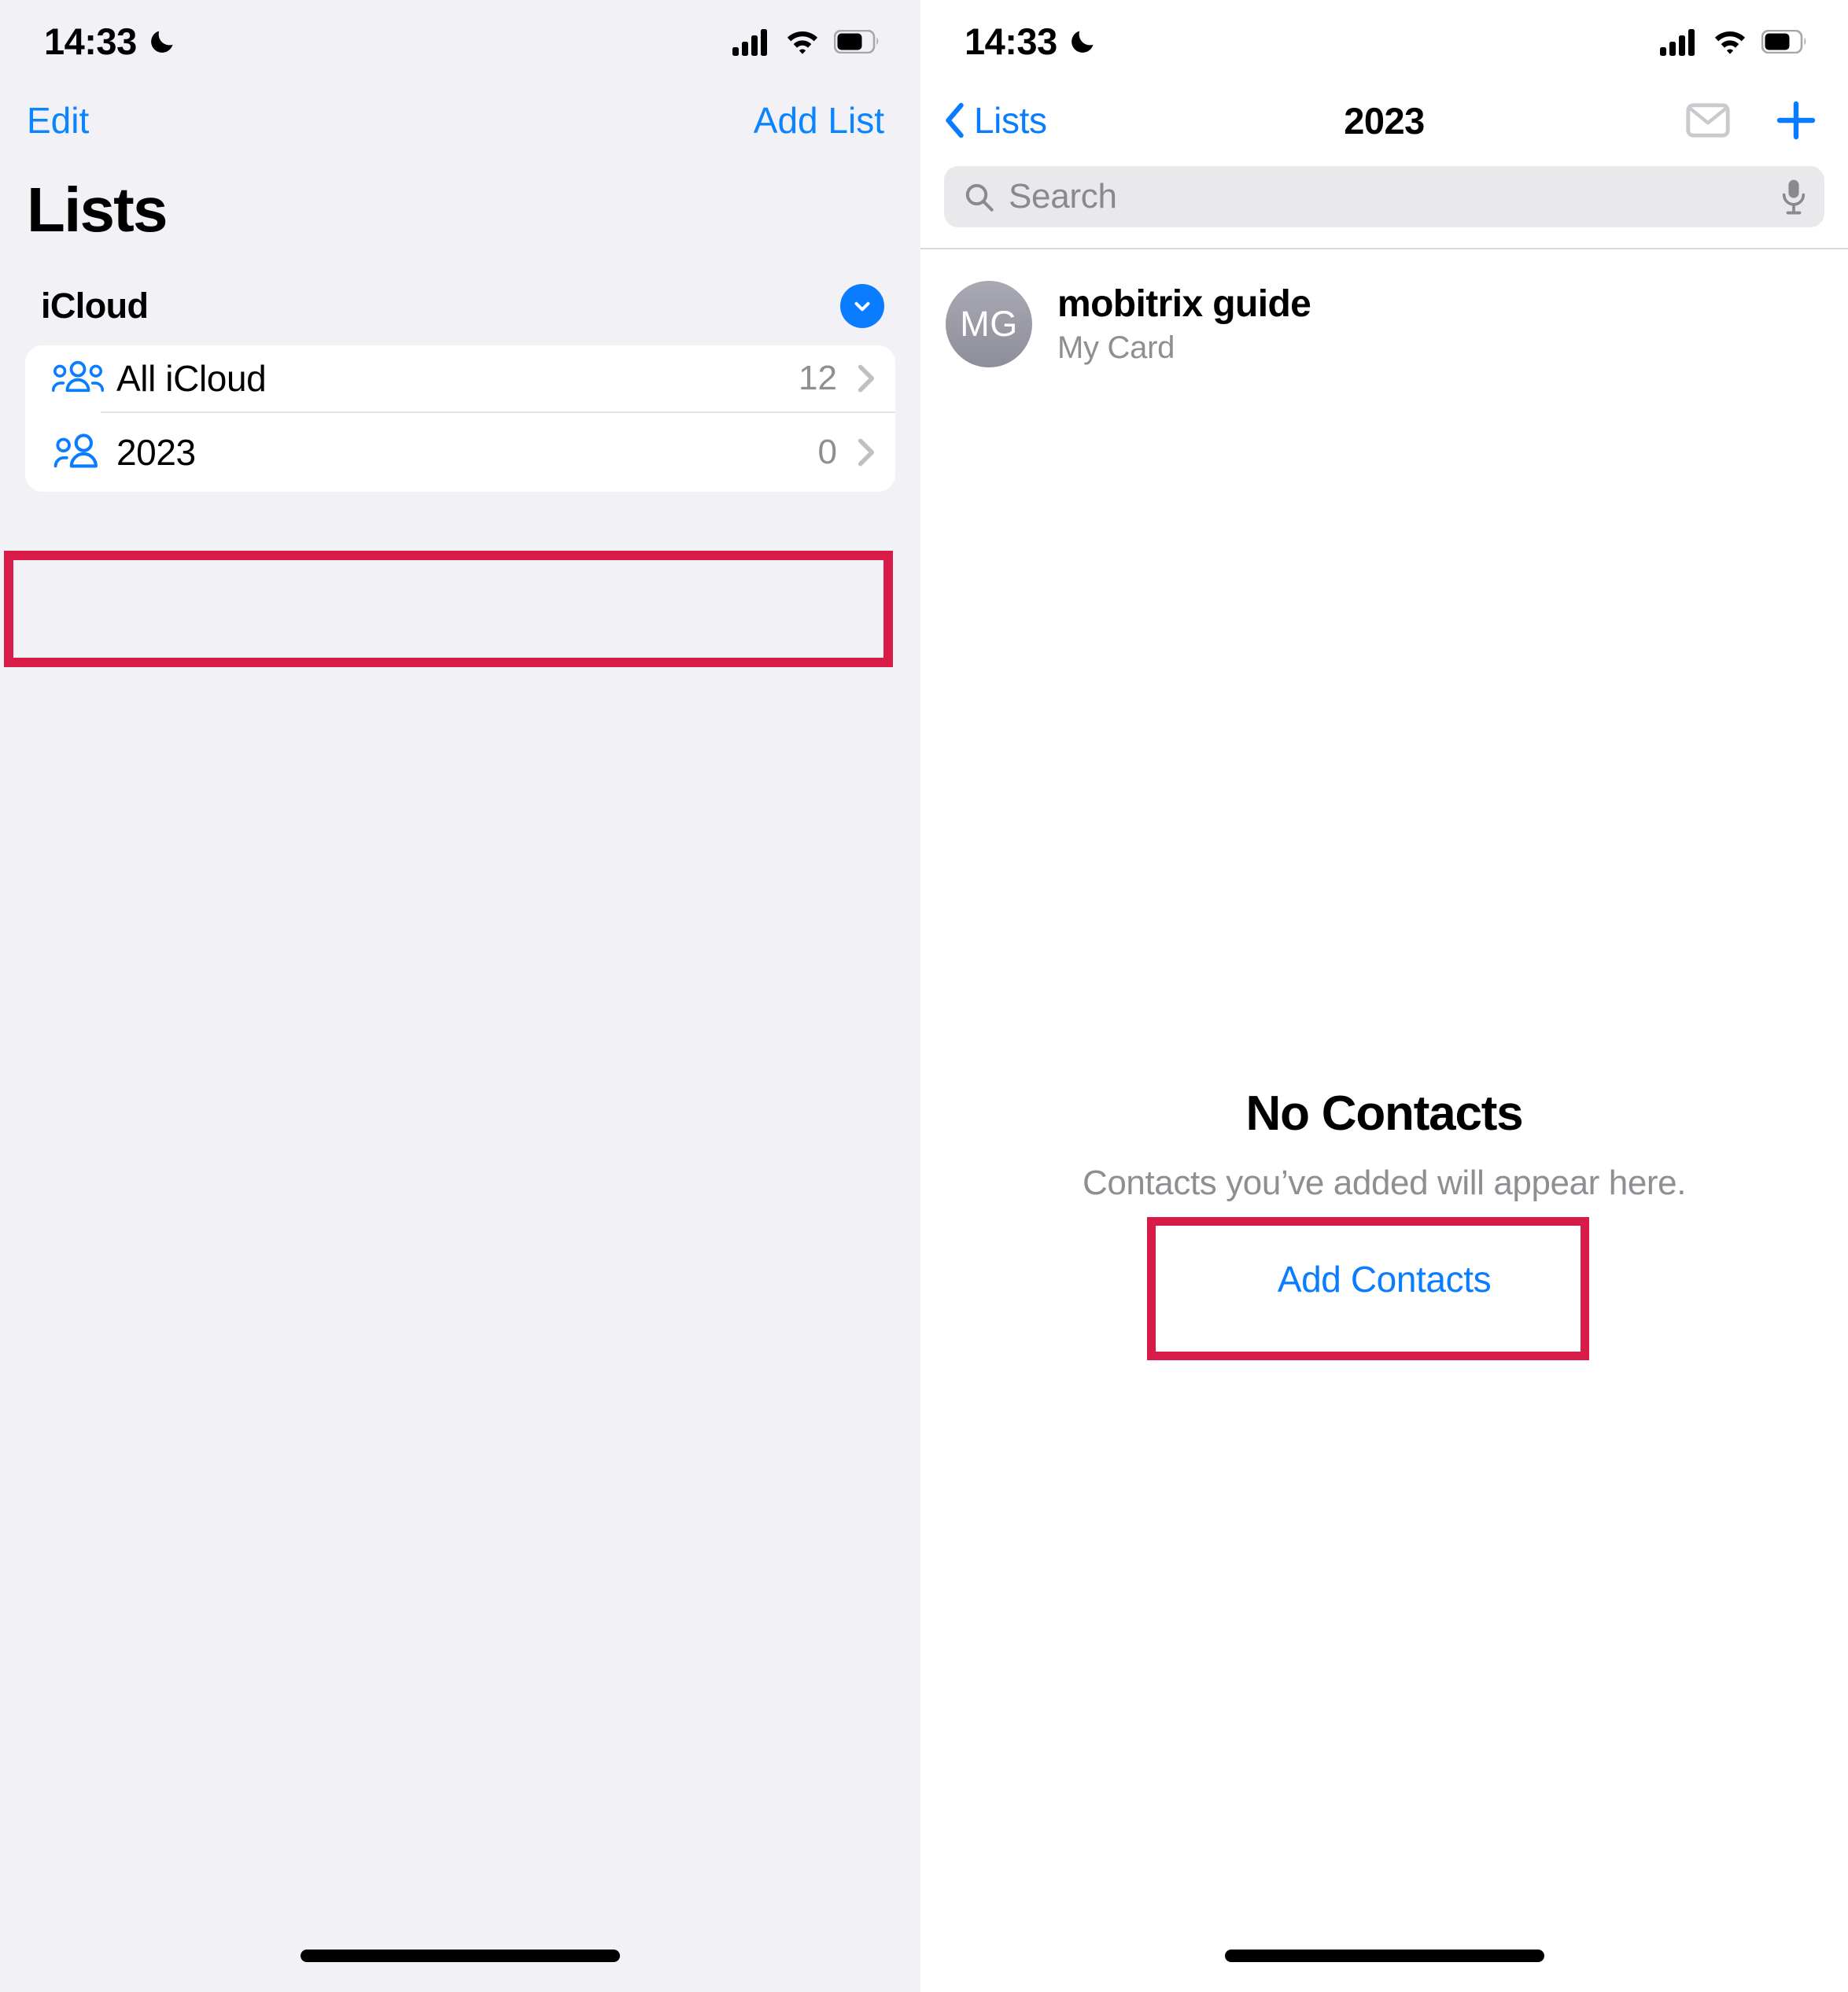  What do you see at coordinates (1184, 304) in the screenshot?
I see `my-card-name: mobitrix guide` at bounding box center [1184, 304].